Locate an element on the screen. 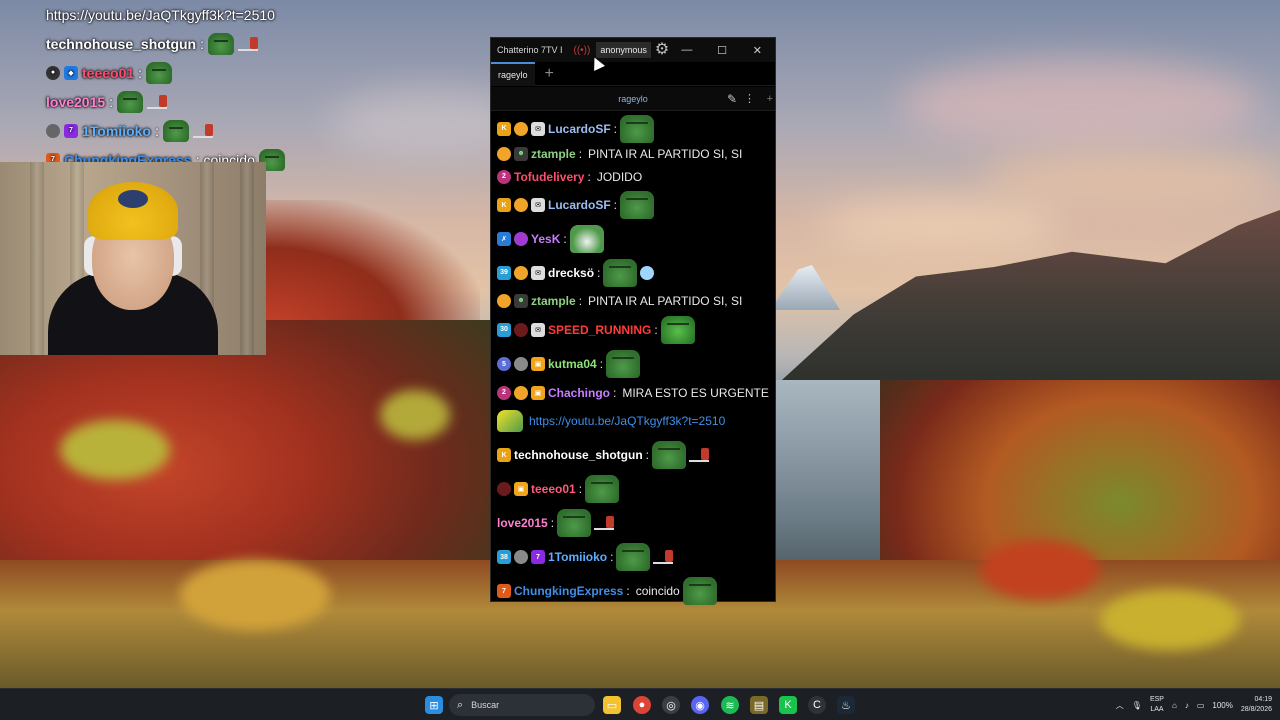 Image resolution: width=1280 pixels, height=720 pixels. chat-message: love2015: is located at coordinates (636, 523).